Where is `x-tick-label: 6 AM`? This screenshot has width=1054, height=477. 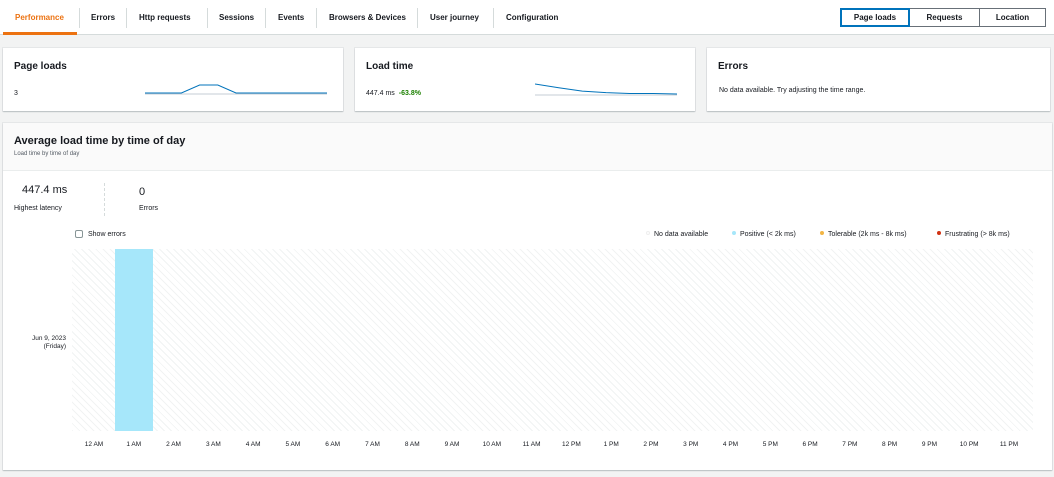
x-tick-label: 6 AM is located at coordinates (333, 444).